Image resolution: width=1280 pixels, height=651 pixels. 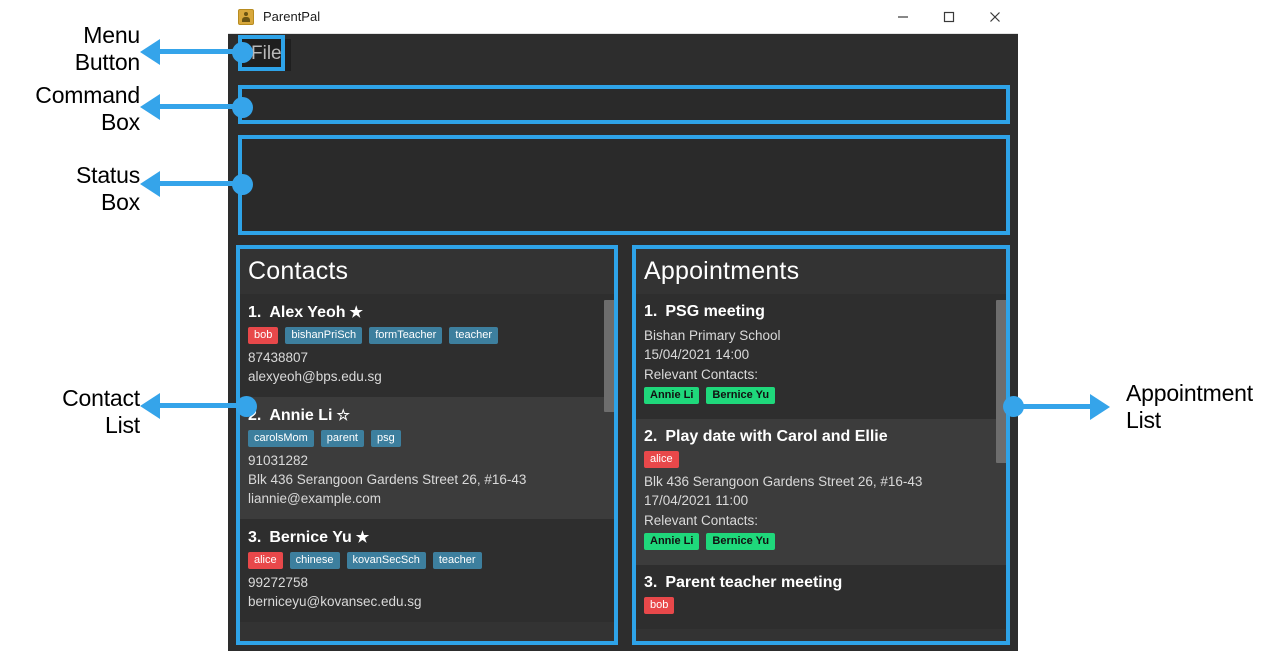 I want to click on contact-name: 1. Alex Yeoh ★, so click(x=305, y=312).